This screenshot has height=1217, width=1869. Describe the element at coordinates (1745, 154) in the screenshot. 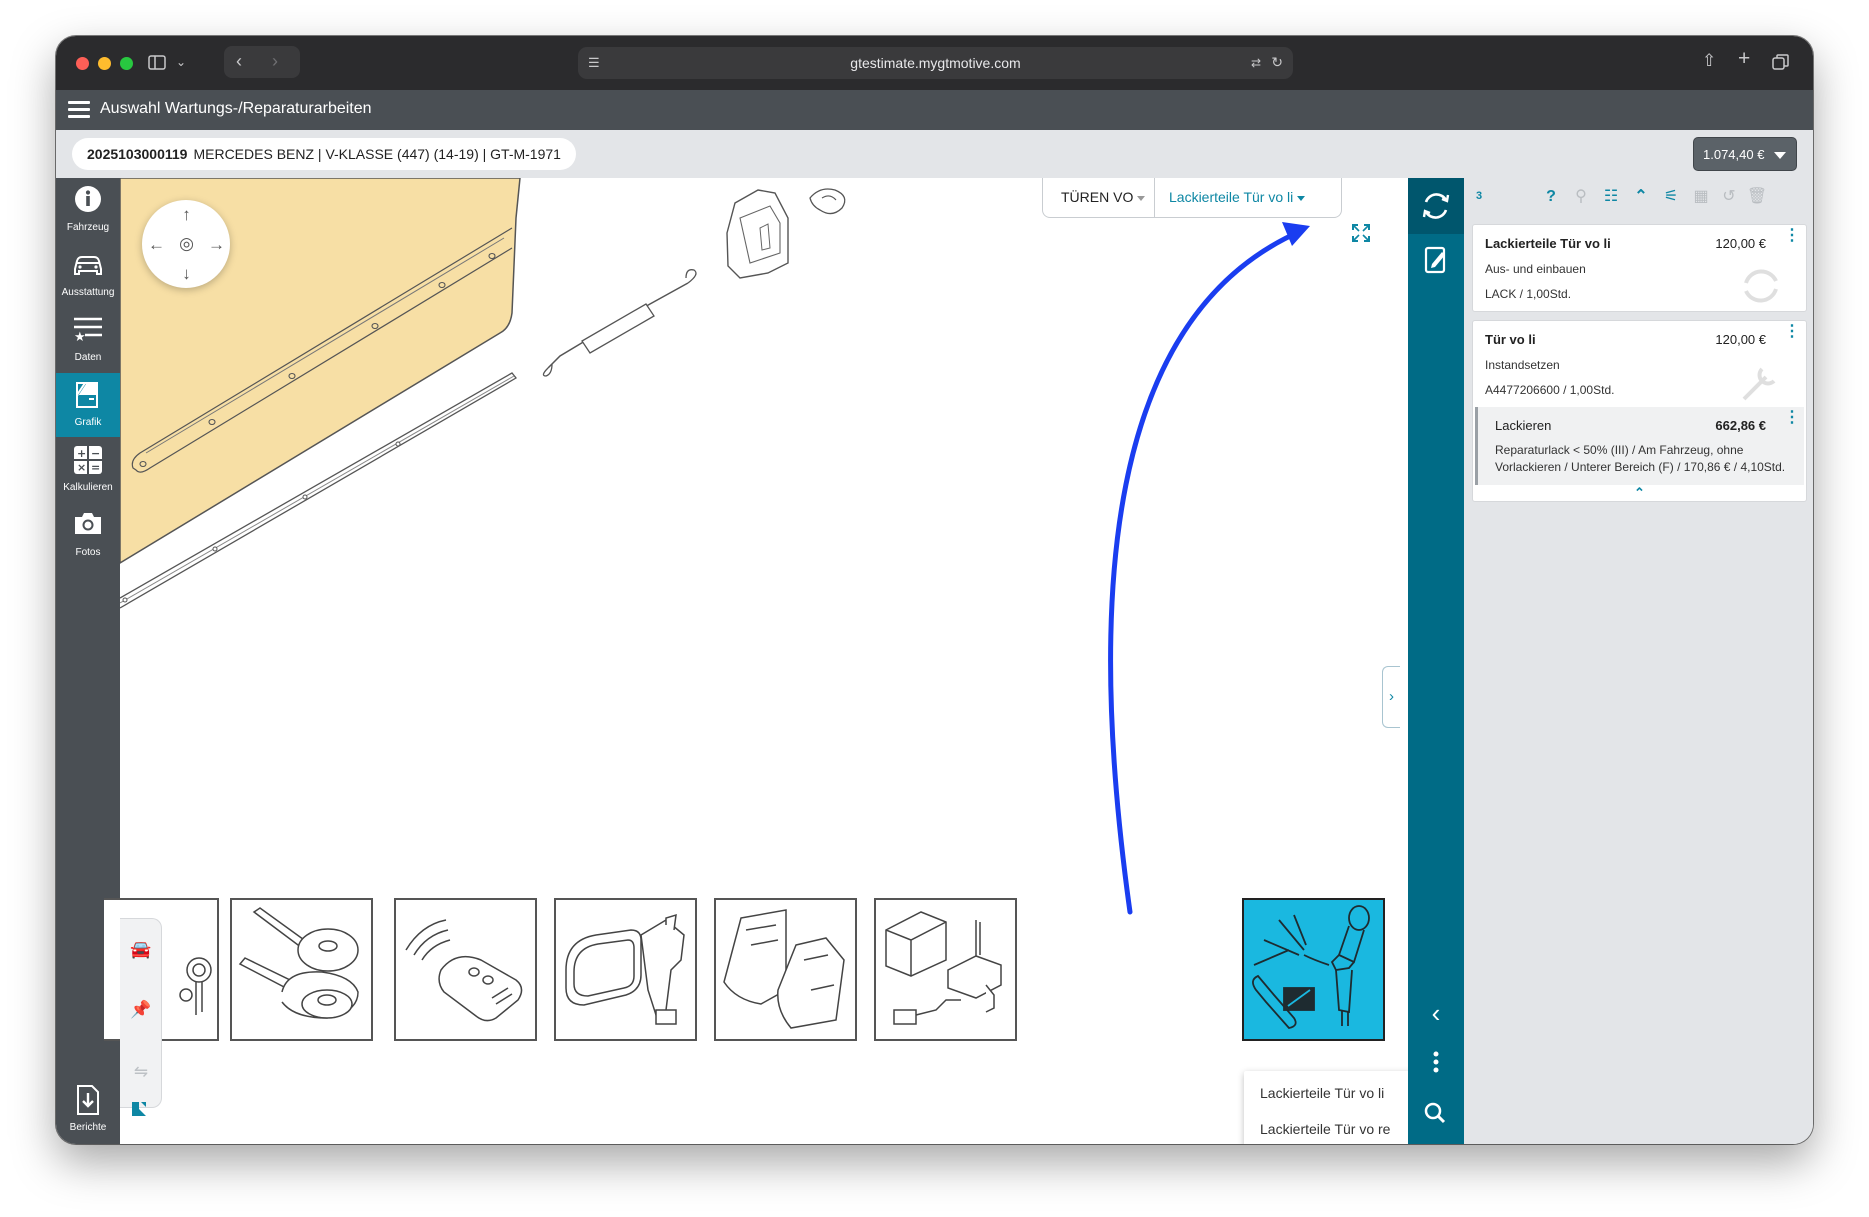

I see `total-amount-button: 1.074,40 €` at that location.